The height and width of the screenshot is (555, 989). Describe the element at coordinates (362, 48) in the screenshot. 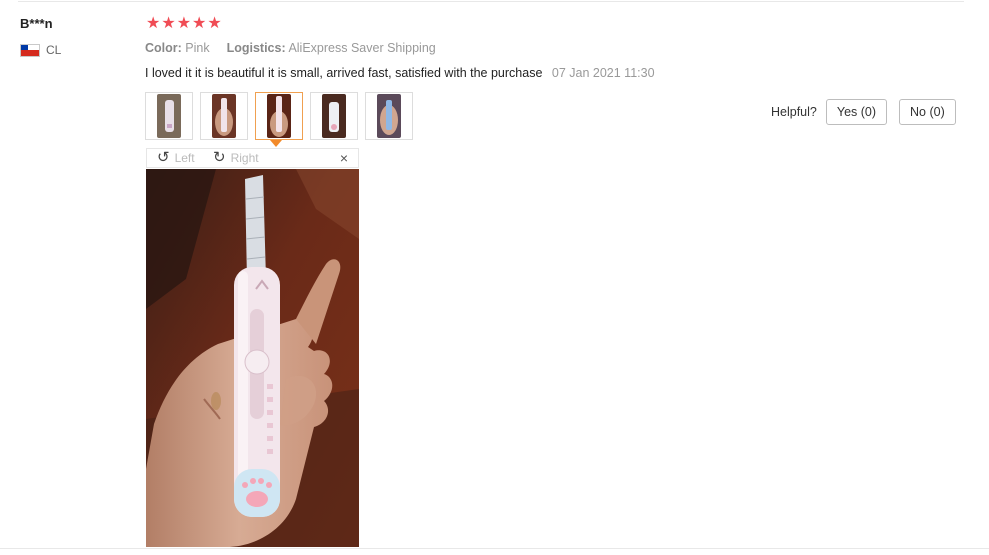

I see `logistics-value: AliExpress Saver Shipping` at that location.